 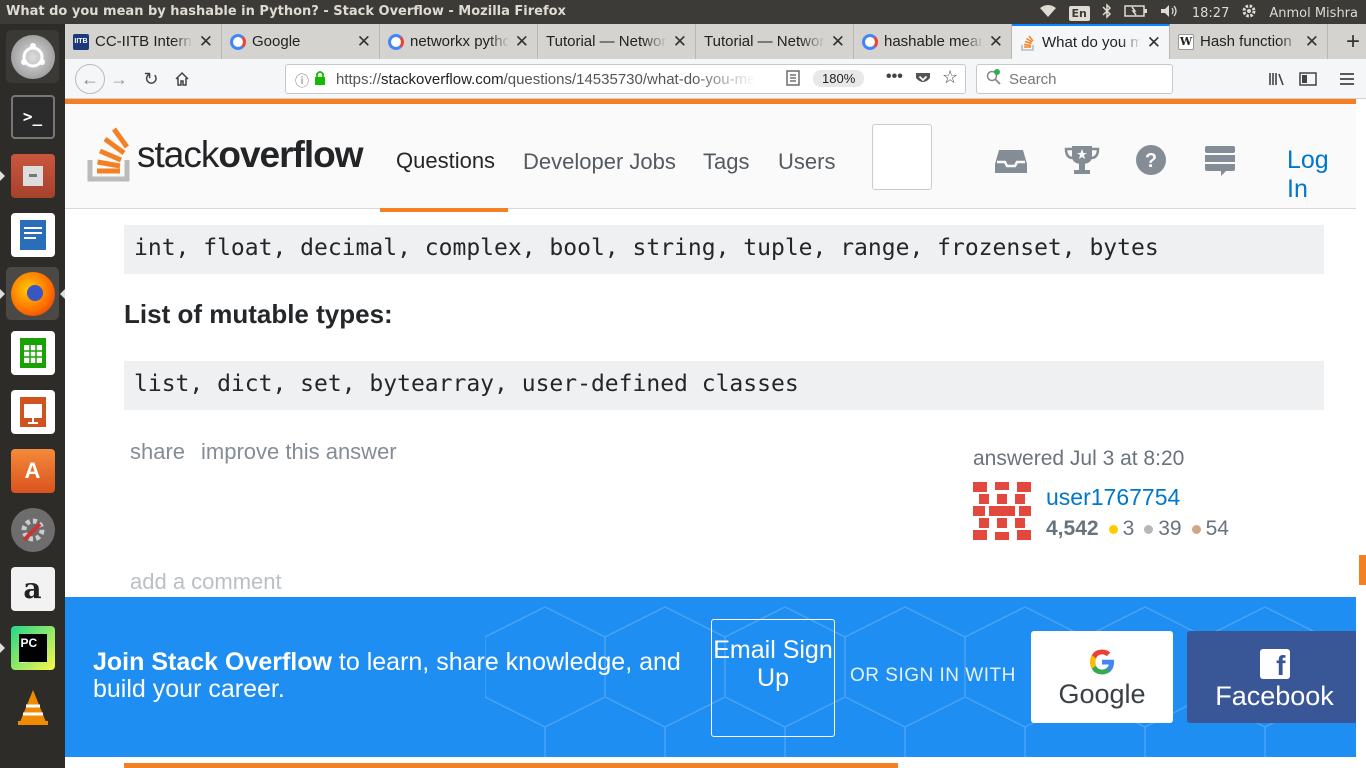 I want to click on system-tray: En 18:27 Anmol Mishra, so click(x=1198, y=13).